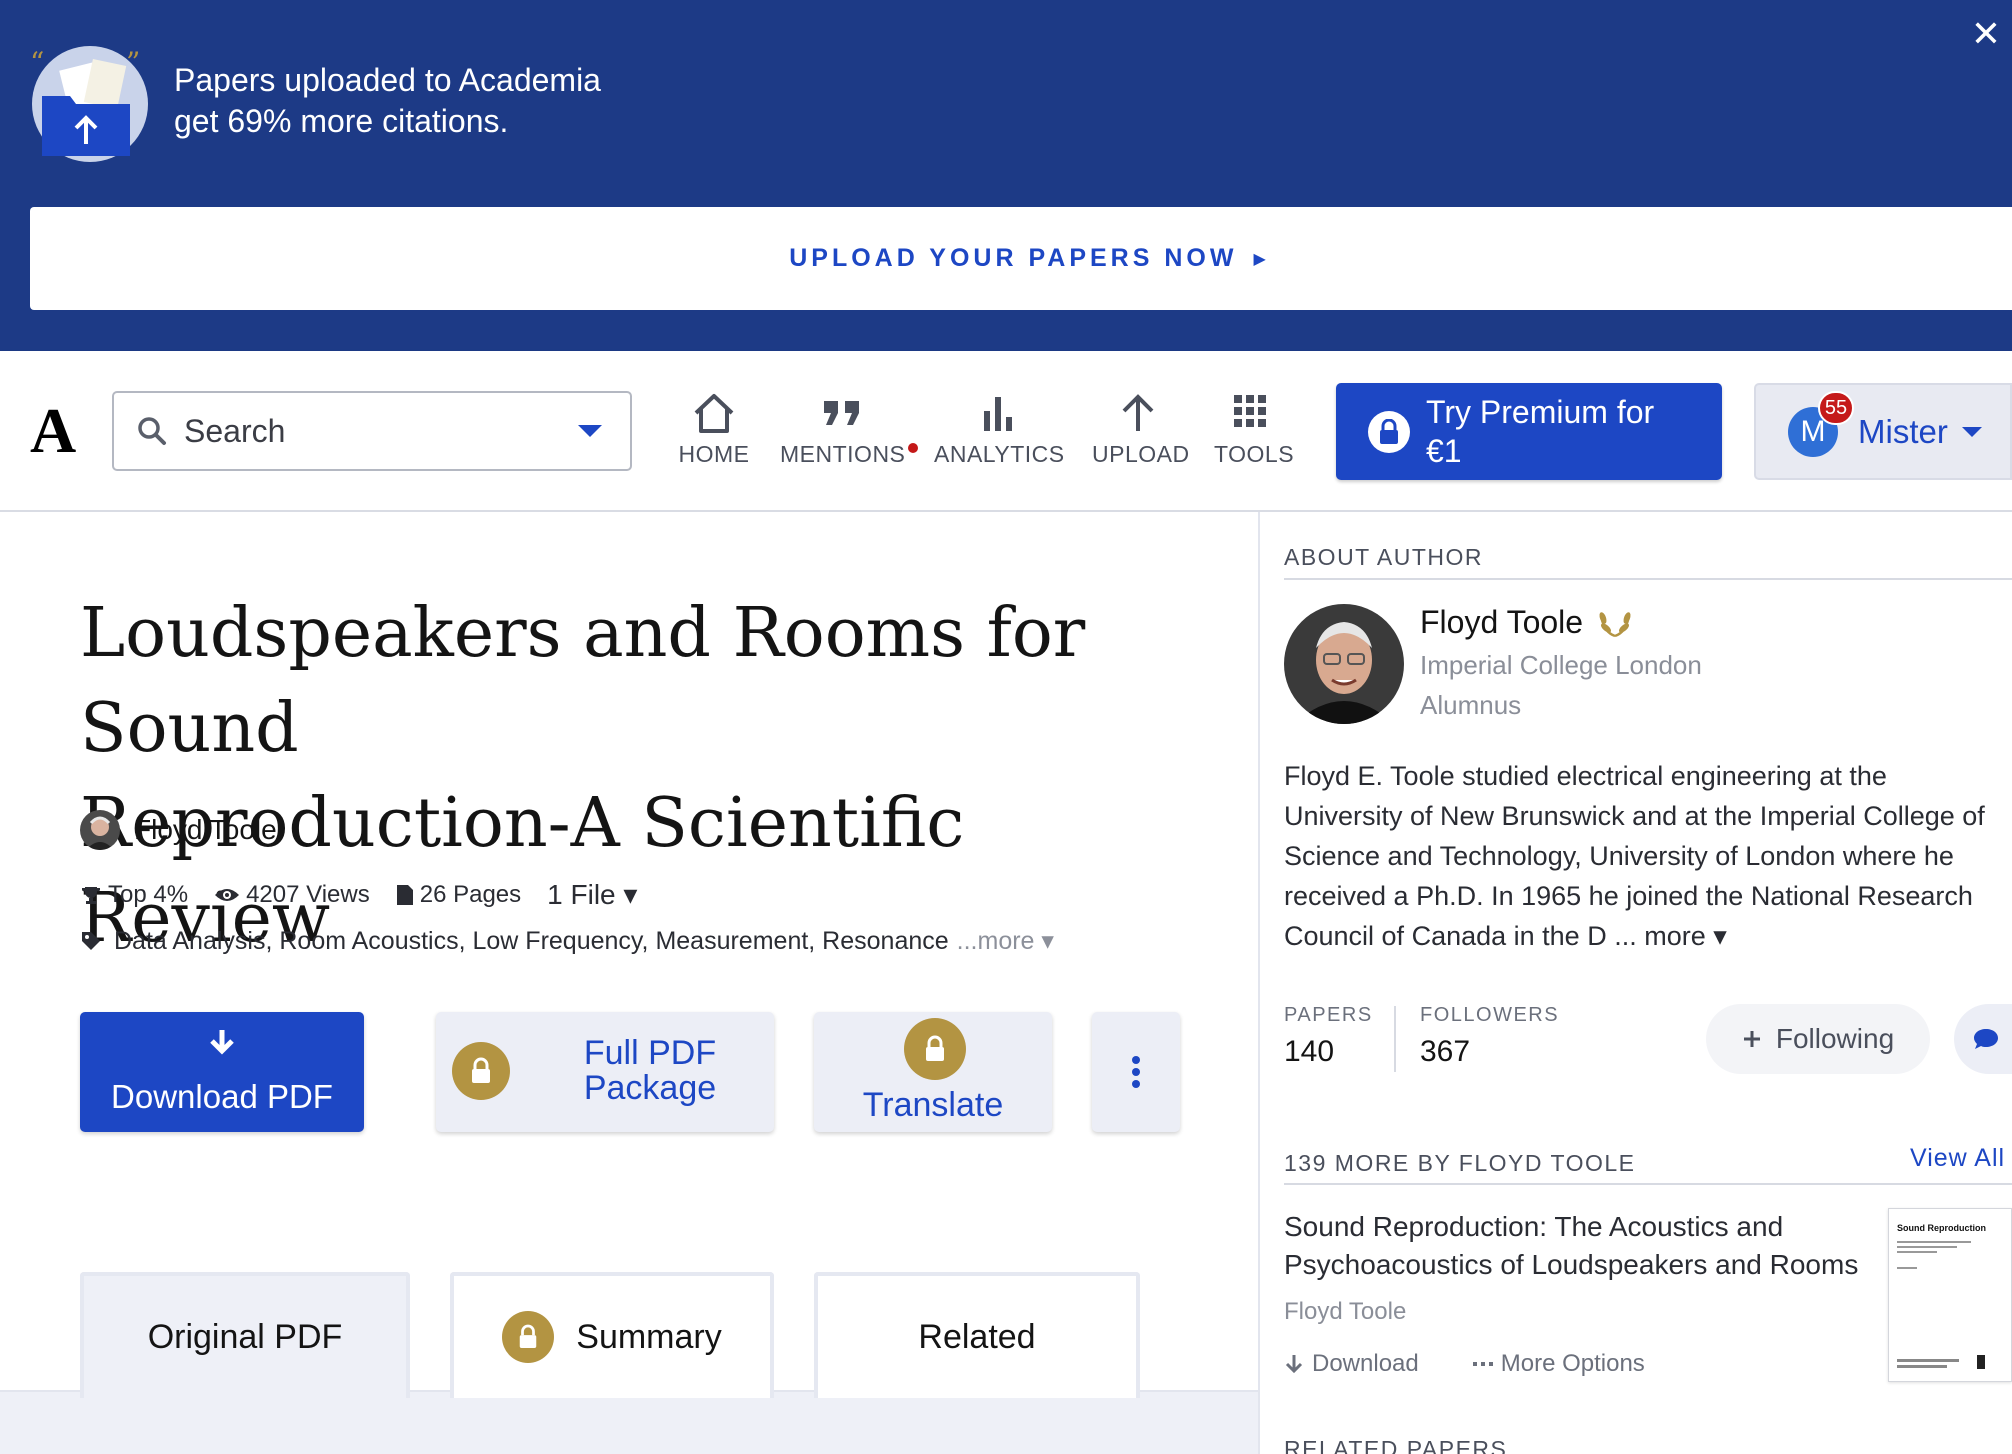 This screenshot has width=2012, height=1454. What do you see at coordinates (1254, 454) in the screenshot?
I see `nav-tools-label: TOOLS` at bounding box center [1254, 454].